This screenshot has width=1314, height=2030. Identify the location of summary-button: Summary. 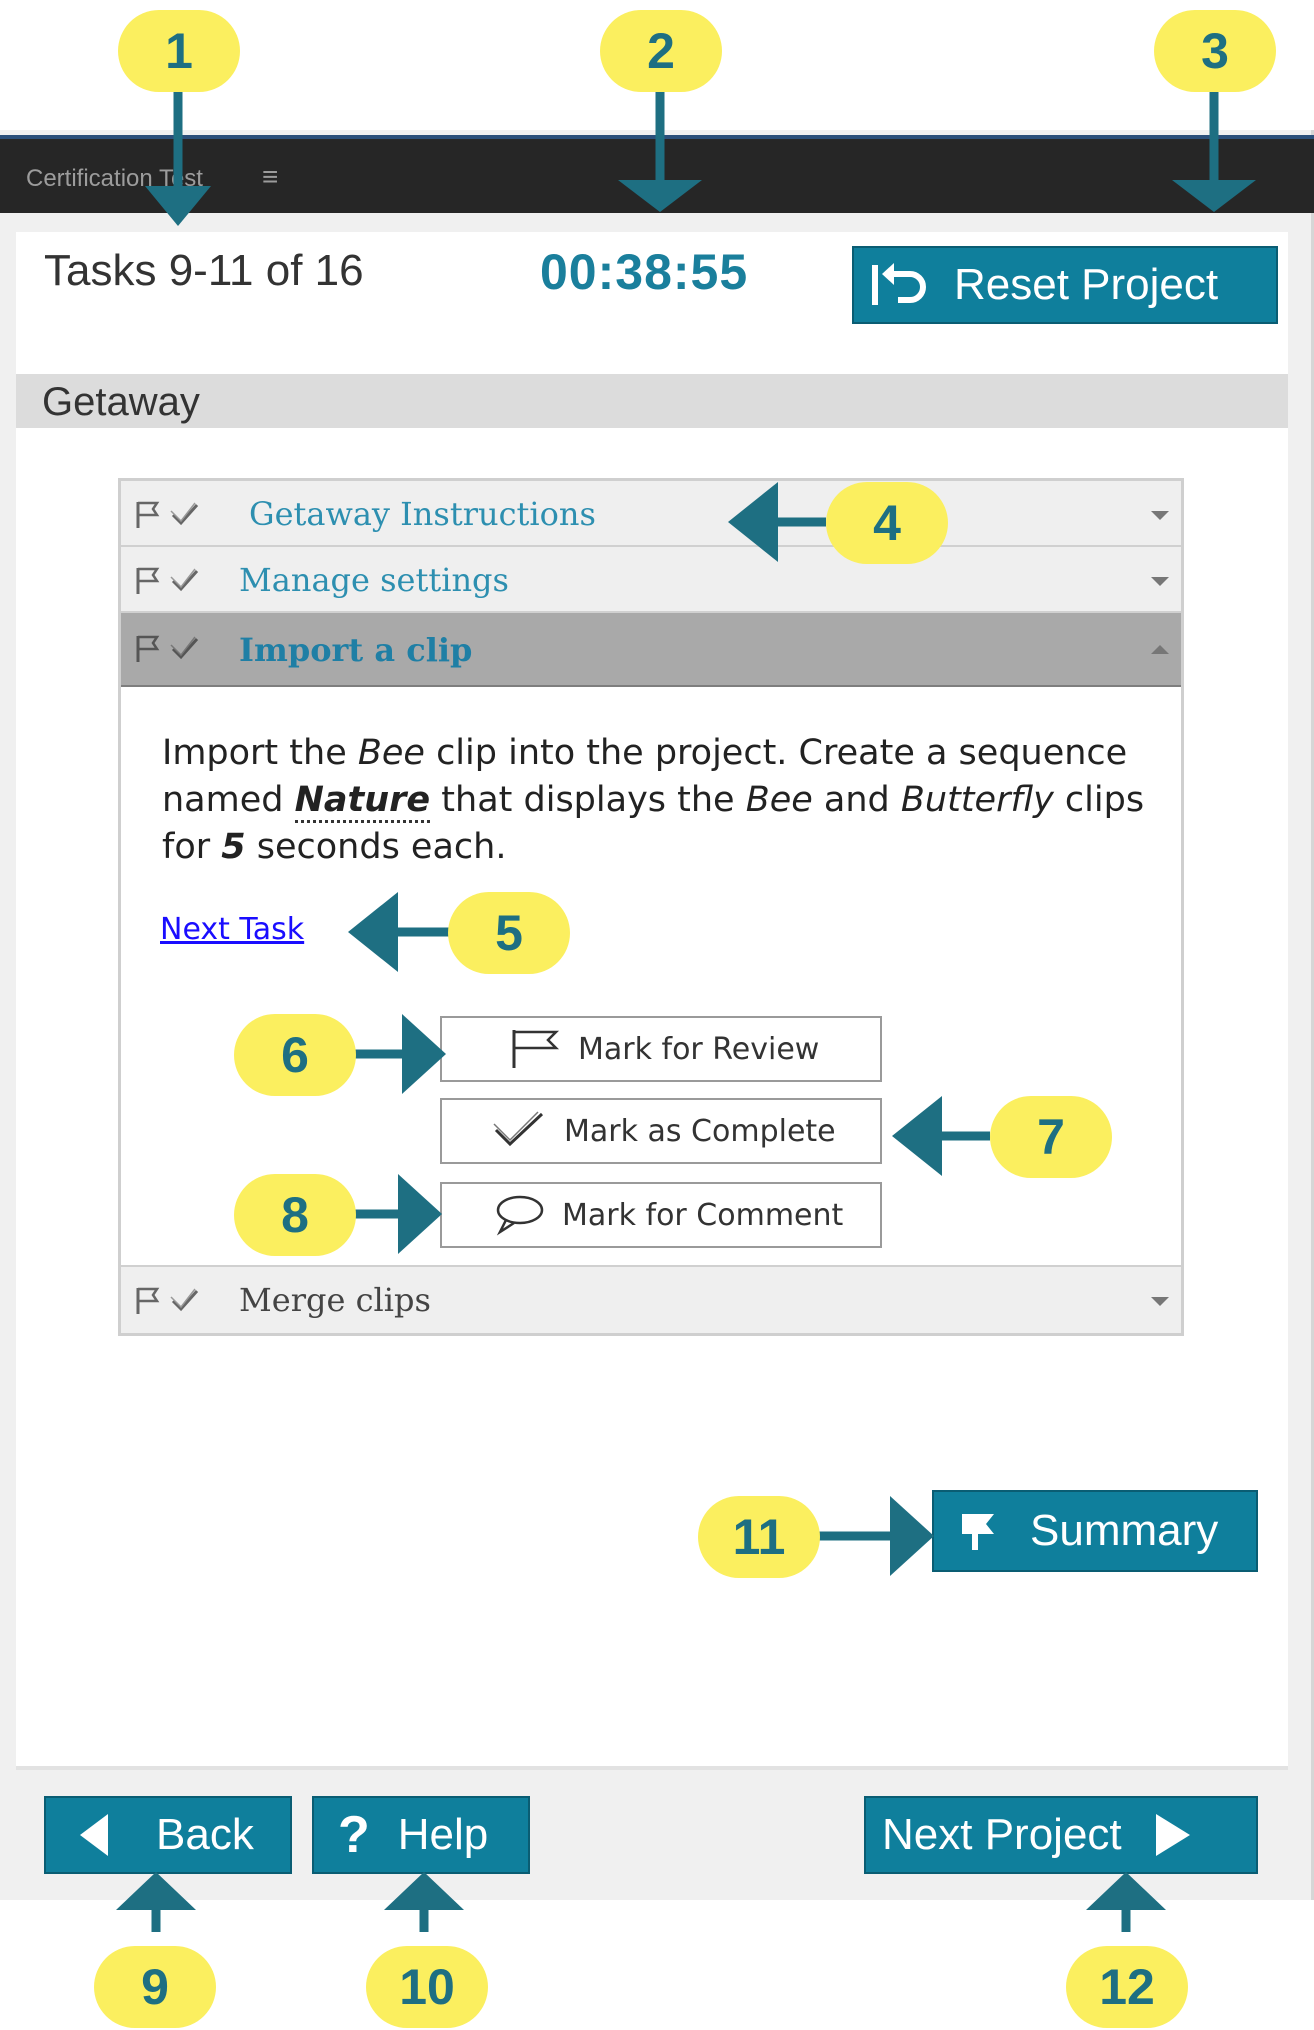
(1095, 1531).